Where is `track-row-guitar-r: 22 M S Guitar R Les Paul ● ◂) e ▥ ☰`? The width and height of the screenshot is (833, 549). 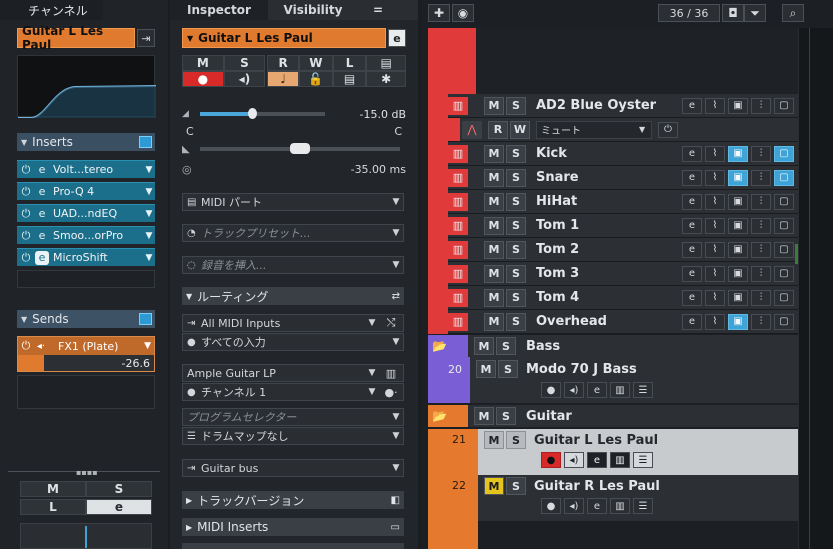
track-row-guitar-r: 22 M S Guitar R Les Paul ● ◂) e ▥ ☰ is located at coordinates (613, 498).